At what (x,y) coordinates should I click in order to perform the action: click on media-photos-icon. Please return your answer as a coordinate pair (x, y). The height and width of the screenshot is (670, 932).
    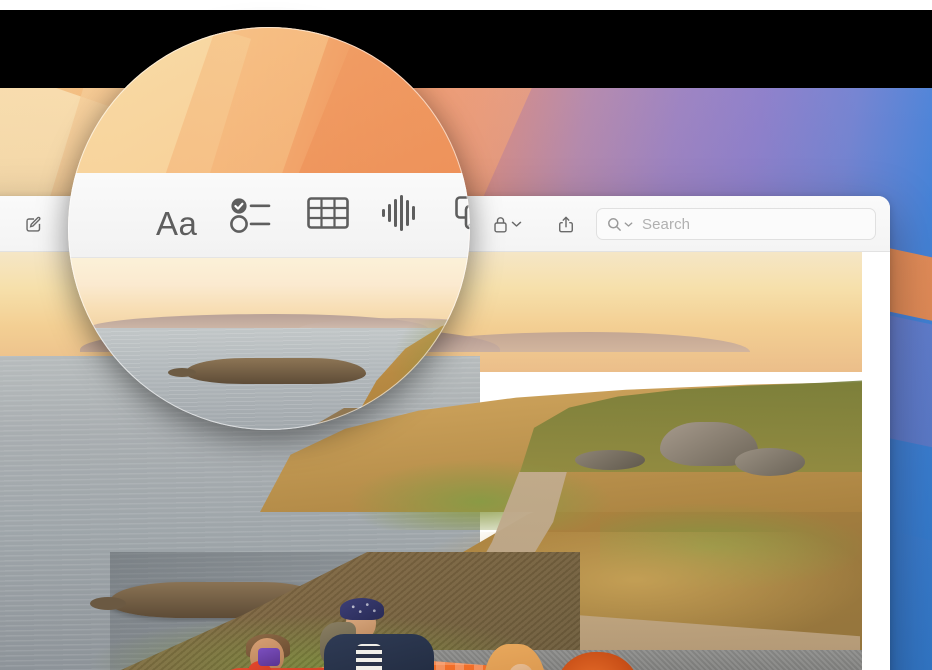
    Looking at the image, I should click on (462, 213).